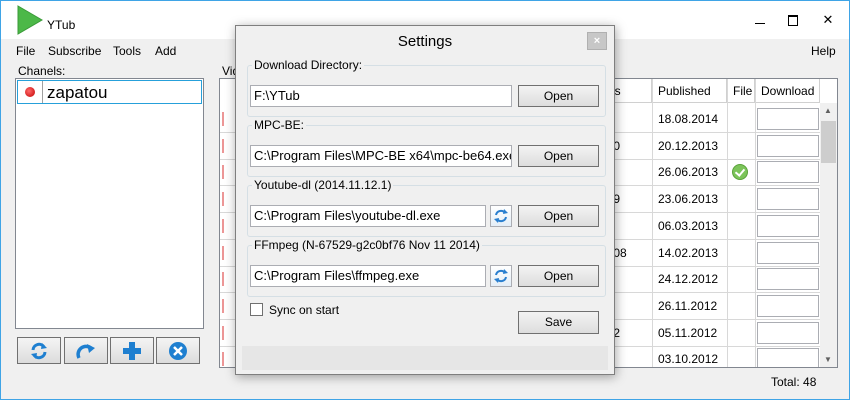 This screenshot has width=850, height=400. I want to click on close-window-button: ✕, so click(828, 20).